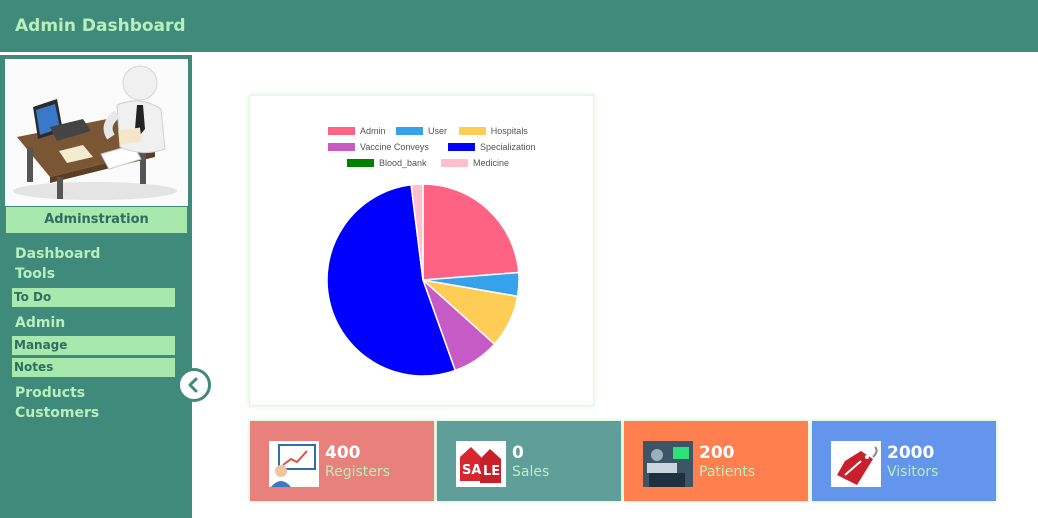  What do you see at coordinates (357, 472) in the screenshot?
I see `stat-label: Registers` at bounding box center [357, 472].